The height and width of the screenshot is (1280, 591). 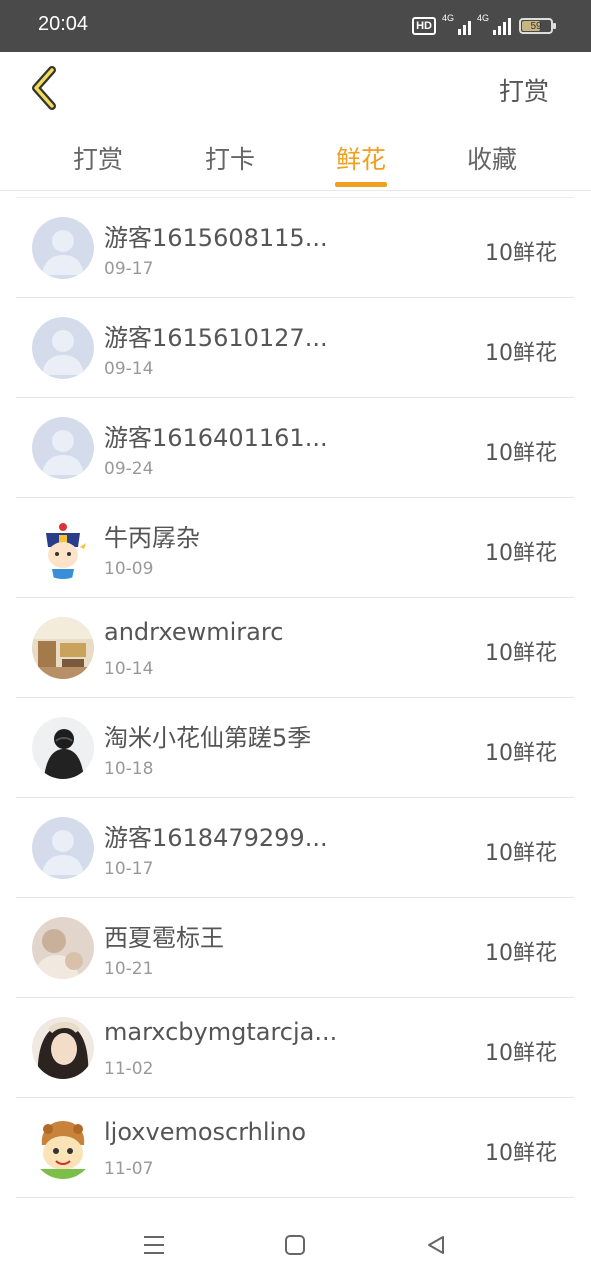 What do you see at coordinates (205, 1132) in the screenshot?
I see `user-name: ljoxvemoscrhlino` at bounding box center [205, 1132].